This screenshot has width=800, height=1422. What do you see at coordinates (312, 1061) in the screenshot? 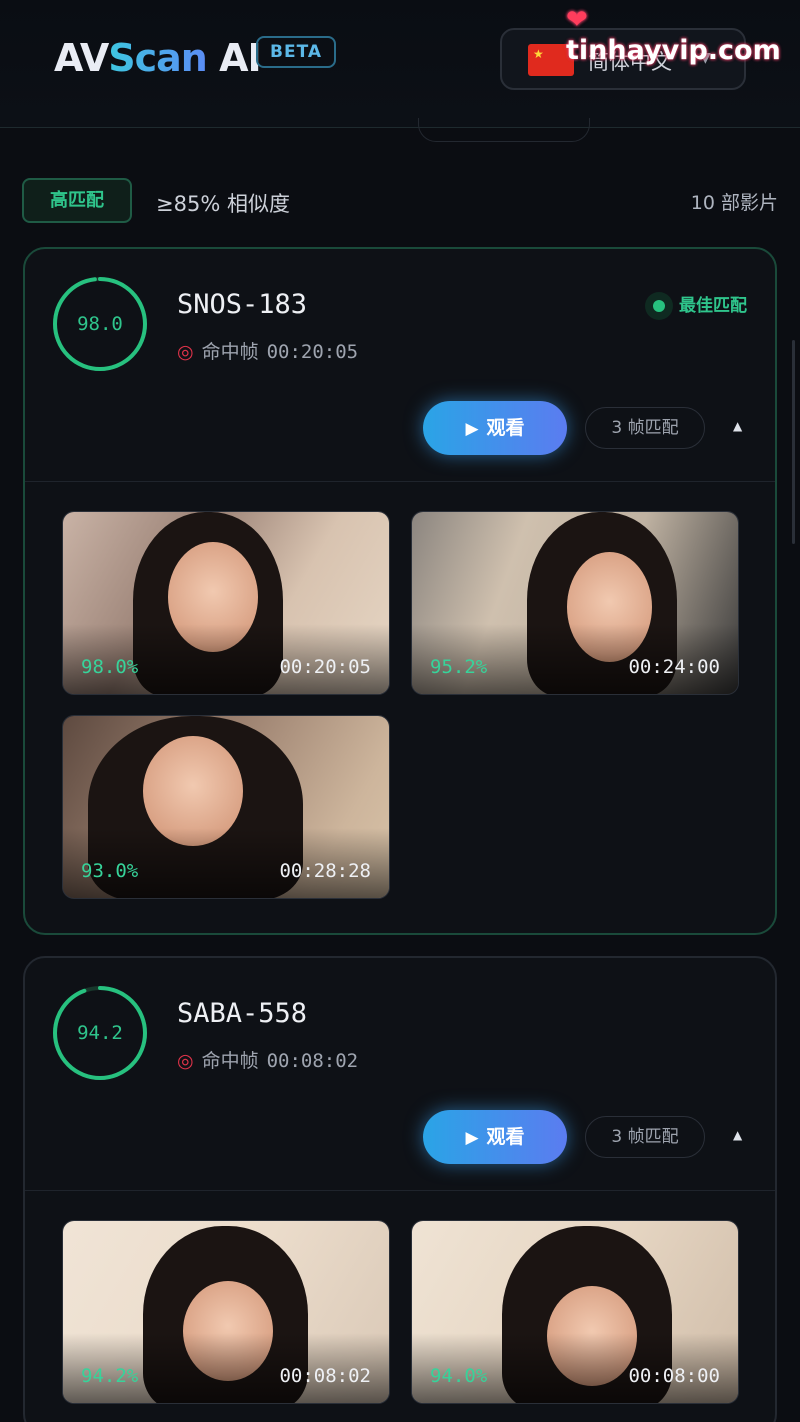
I see `hit-frame-time: 00:08:02` at bounding box center [312, 1061].